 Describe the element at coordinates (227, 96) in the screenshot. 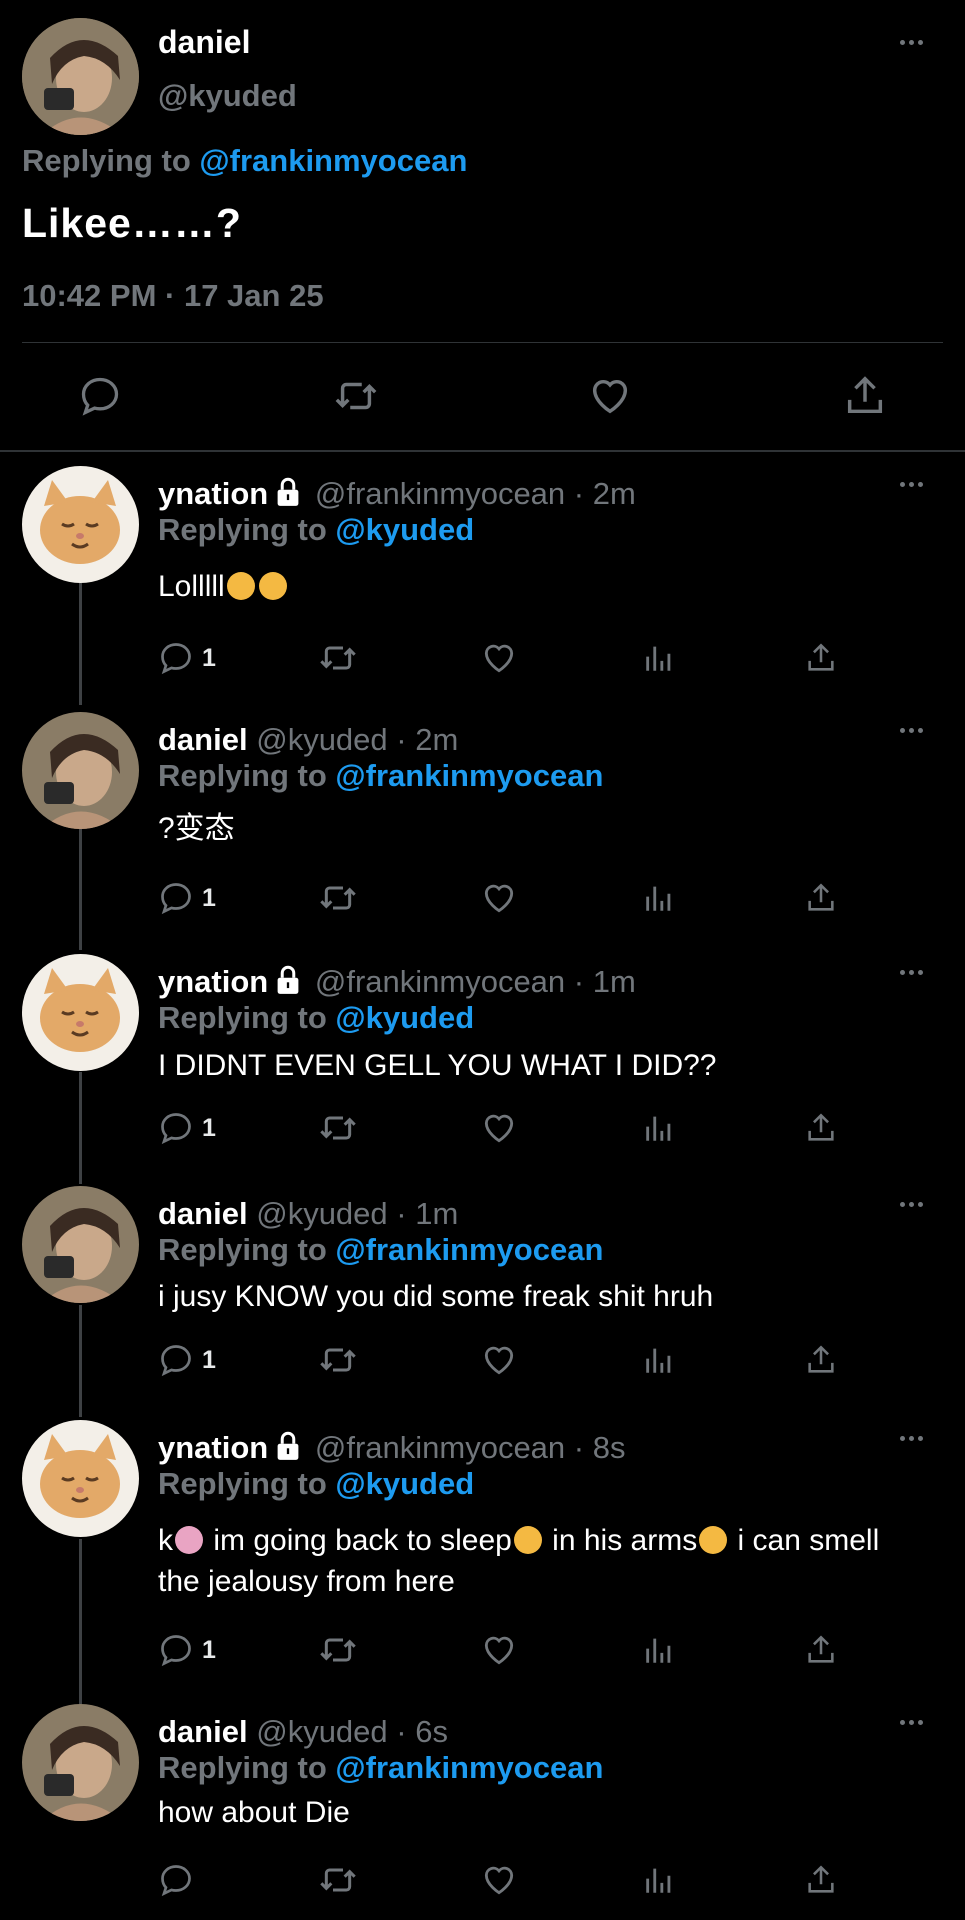

I see `author-handle: @kyuded` at that location.